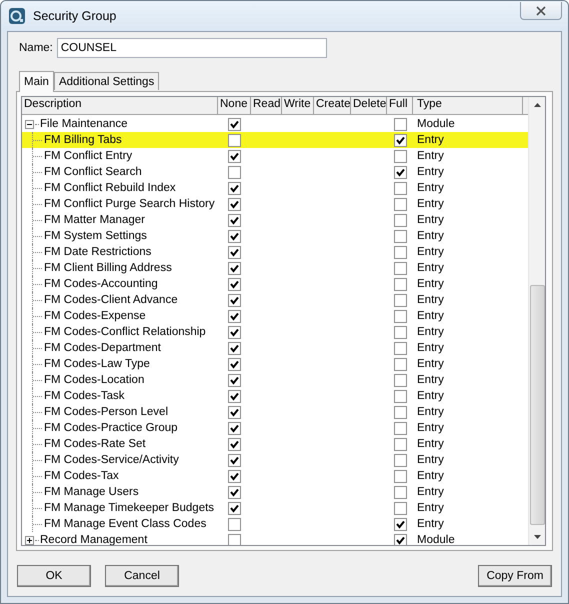 The height and width of the screenshot is (604, 569). What do you see at coordinates (275, 476) in the screenshot?
I see `table-row: FM Codes-Tax Entry` at bounding box center [275, 476].